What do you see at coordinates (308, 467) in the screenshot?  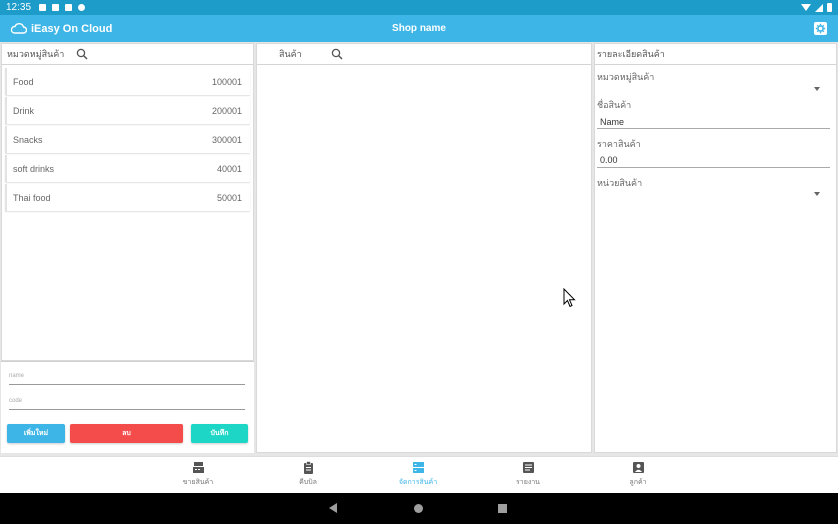 I see `clipboard-icon` at bounding box center [308, 467].